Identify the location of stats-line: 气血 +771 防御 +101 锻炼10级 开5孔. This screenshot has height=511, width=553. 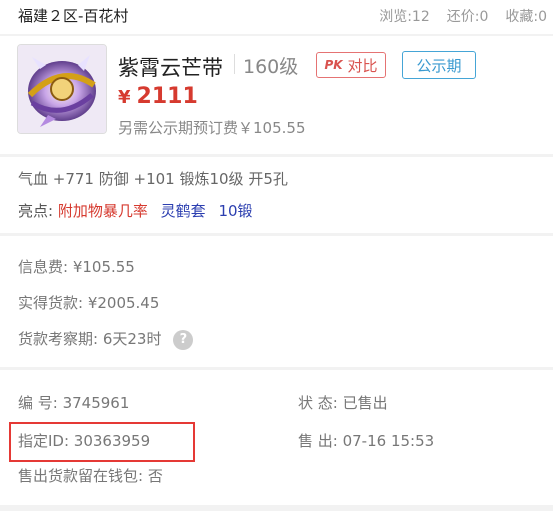
(153, 179).